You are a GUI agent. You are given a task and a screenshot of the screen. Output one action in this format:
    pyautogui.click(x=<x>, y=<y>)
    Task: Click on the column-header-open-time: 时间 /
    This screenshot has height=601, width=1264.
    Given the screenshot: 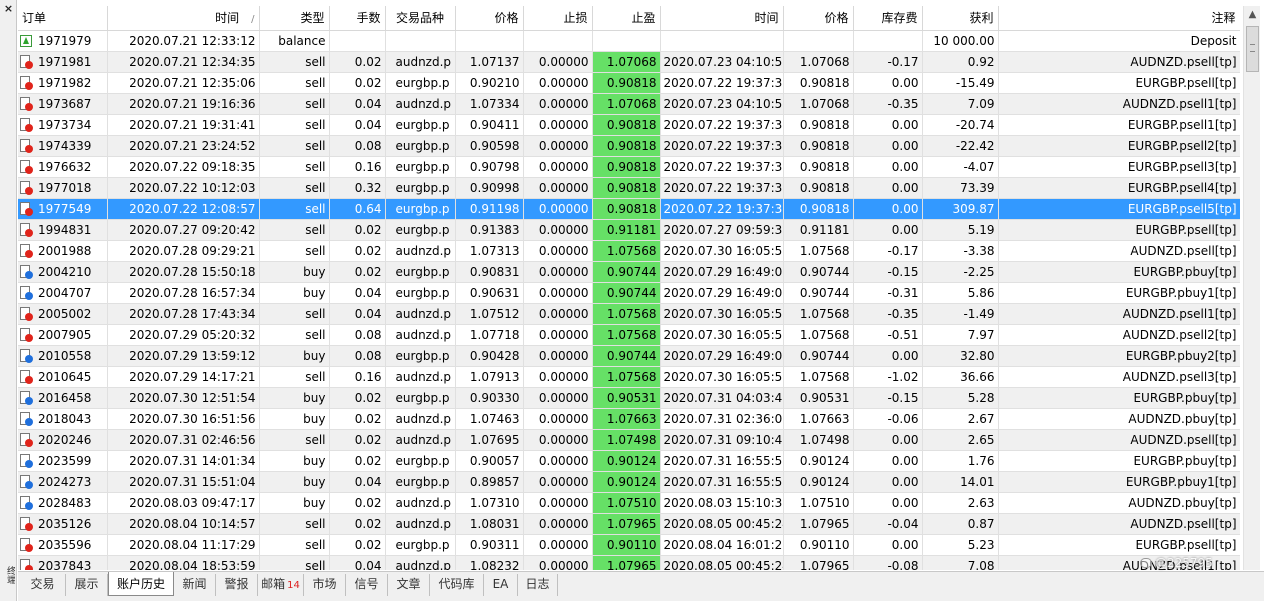 What is the action you would take?
    pyautogui.click(x=183, y=18)
    